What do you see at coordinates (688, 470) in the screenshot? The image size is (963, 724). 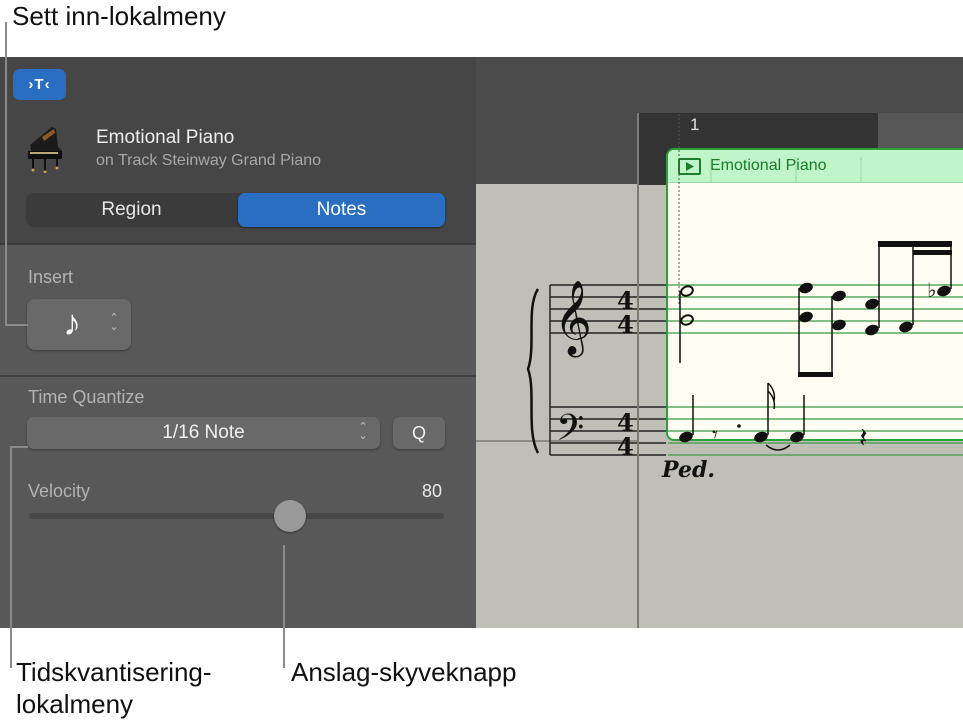 I see `pedal-marking: Ped.` at bounding box center [688, 470].